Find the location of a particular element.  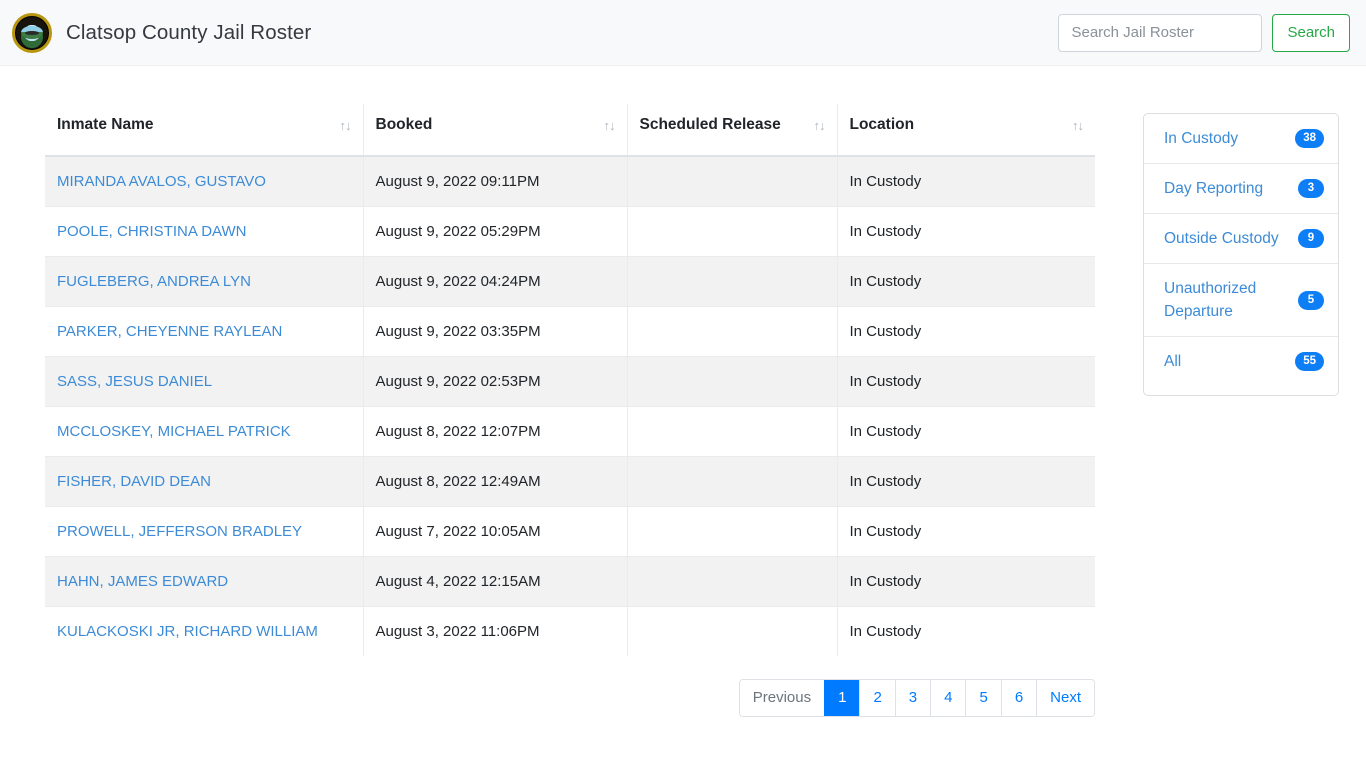

navbar-search-group: Search is located at coordinates (1204, 32).